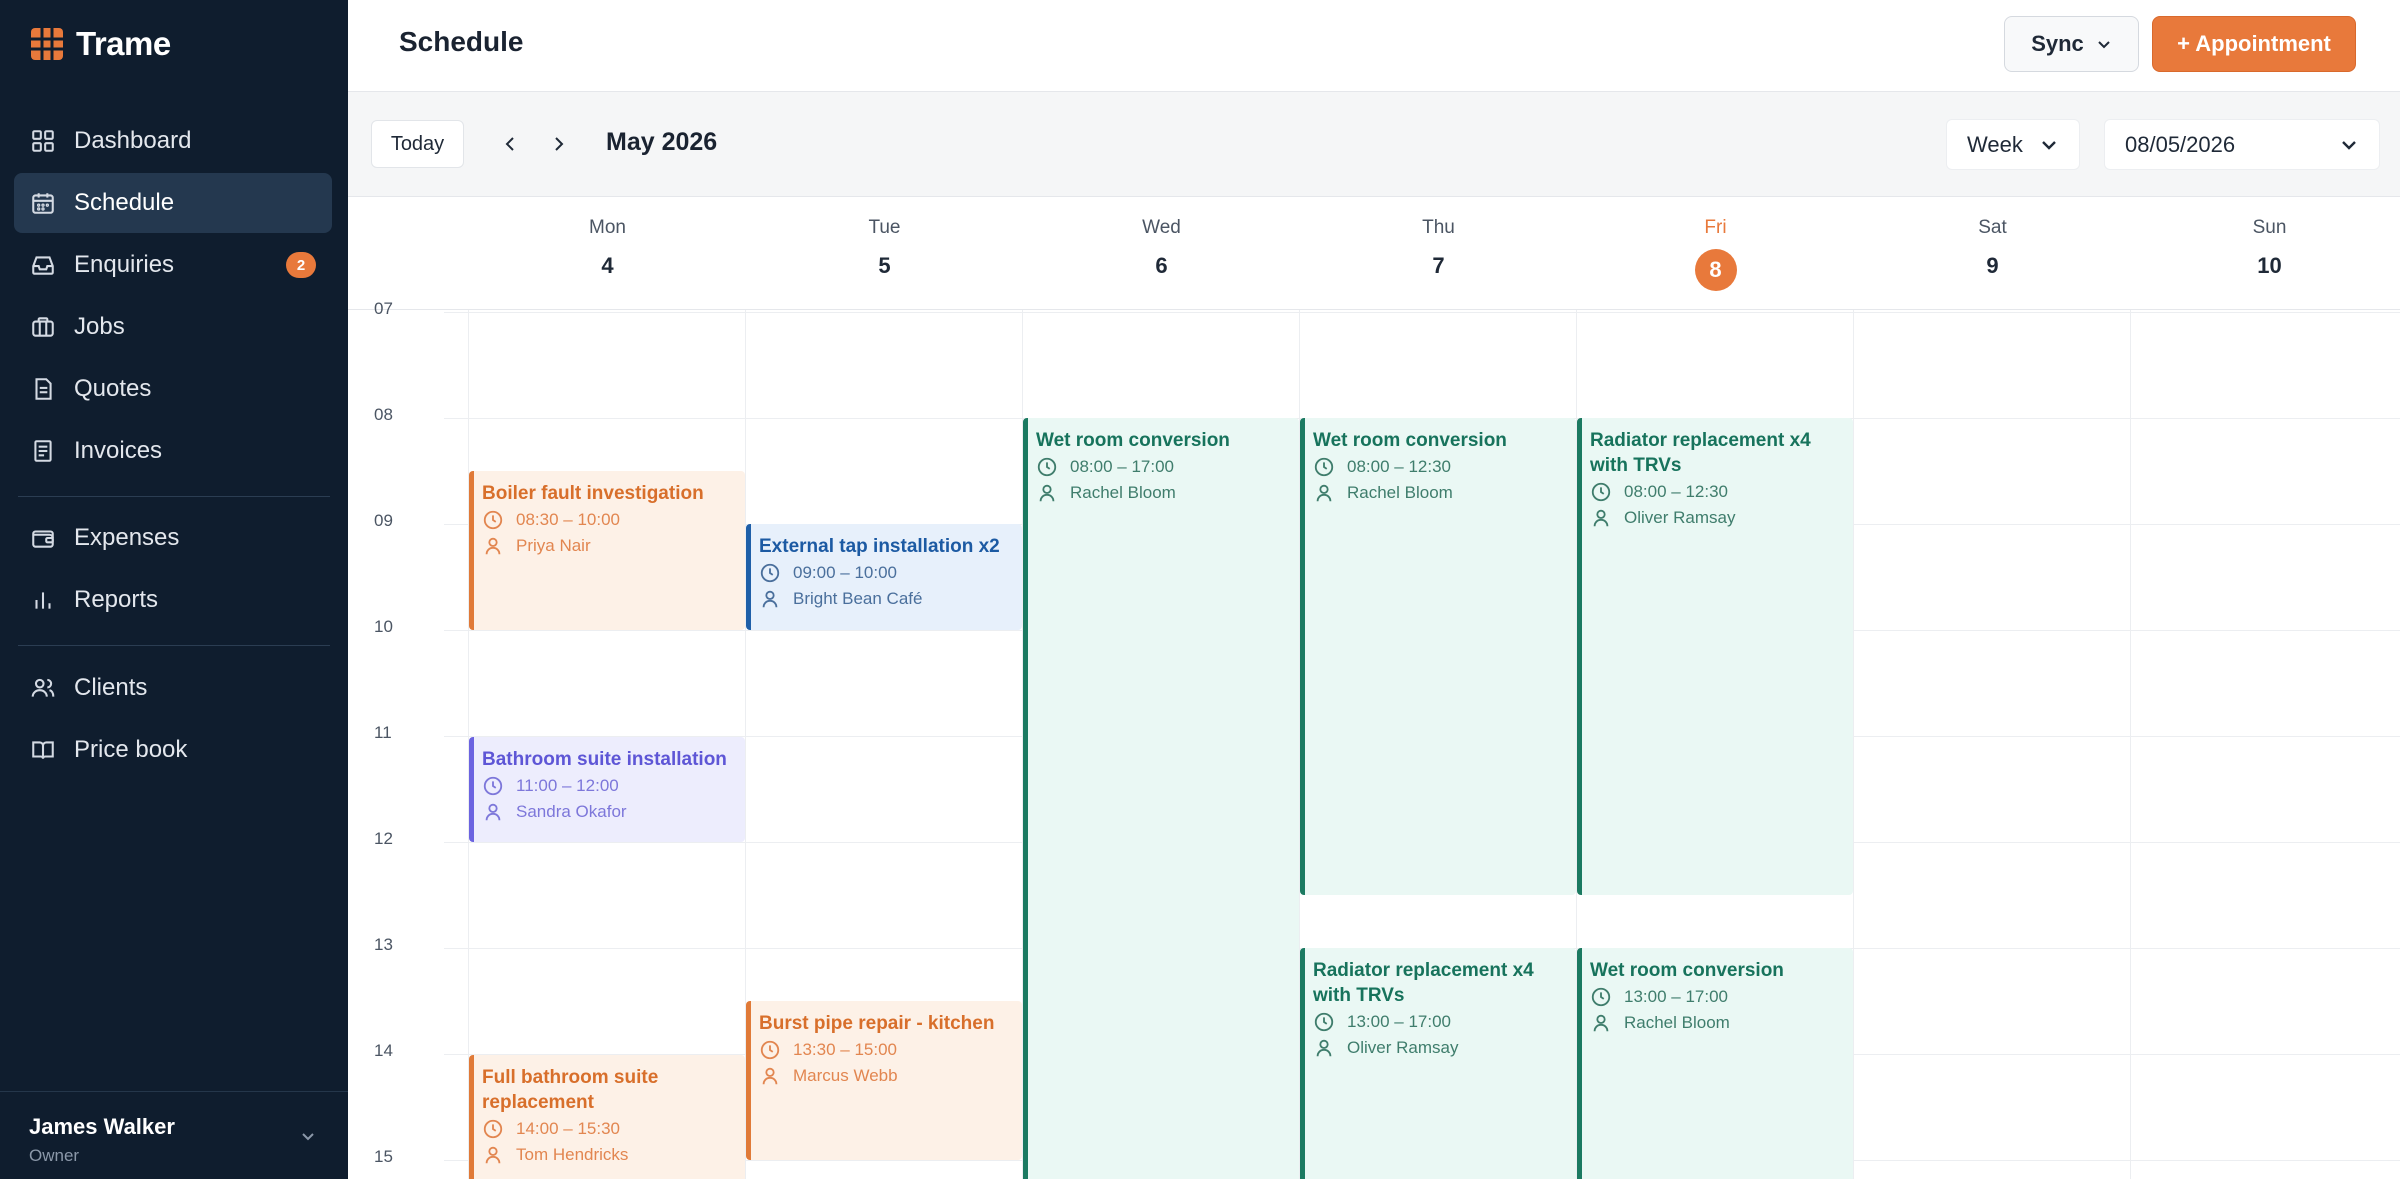 The height and width of the screenshot is (1179, 2400). I want to click on next-week-button, so click(558, 144).